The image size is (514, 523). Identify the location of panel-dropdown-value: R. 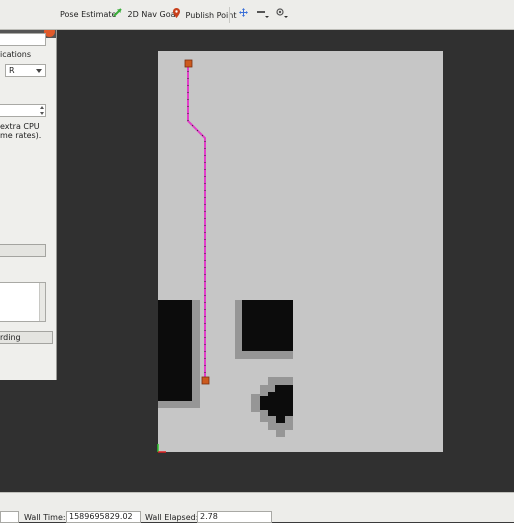
(12, 70).